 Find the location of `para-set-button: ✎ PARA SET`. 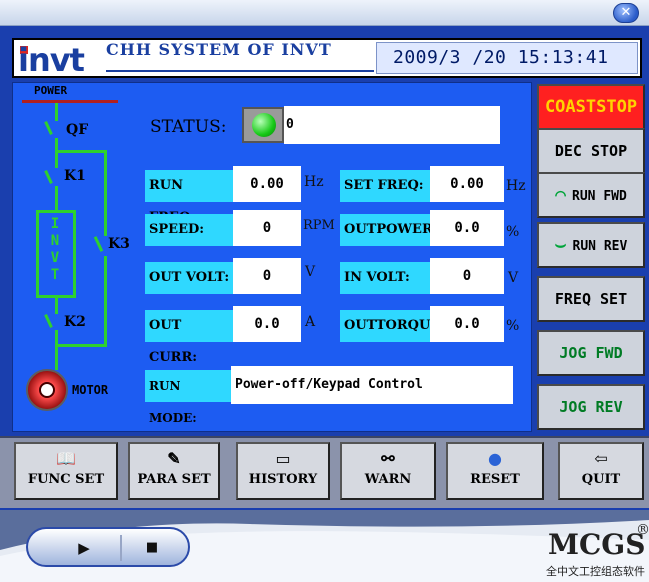

para-set-button: ✎ PARA SET is located at coordinates (174, 471).